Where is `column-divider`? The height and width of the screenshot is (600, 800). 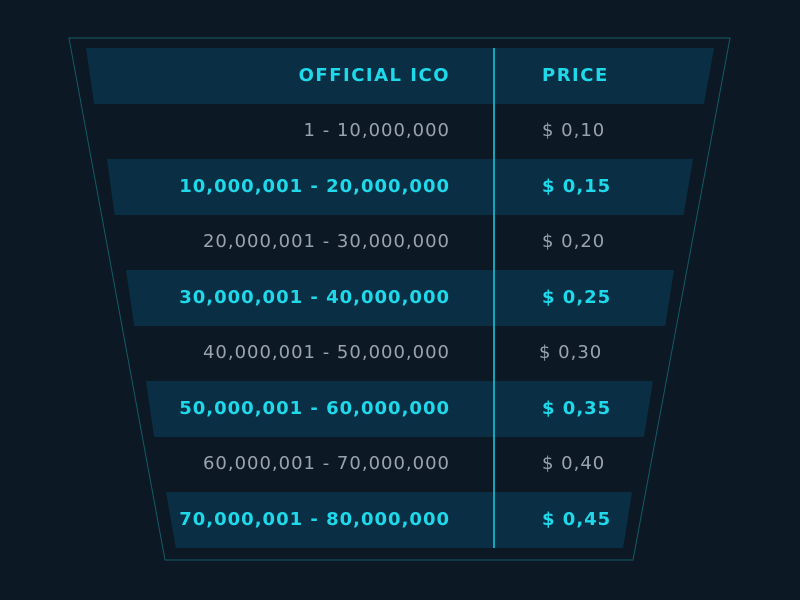 column-divider is located at coordinates (494, 298).